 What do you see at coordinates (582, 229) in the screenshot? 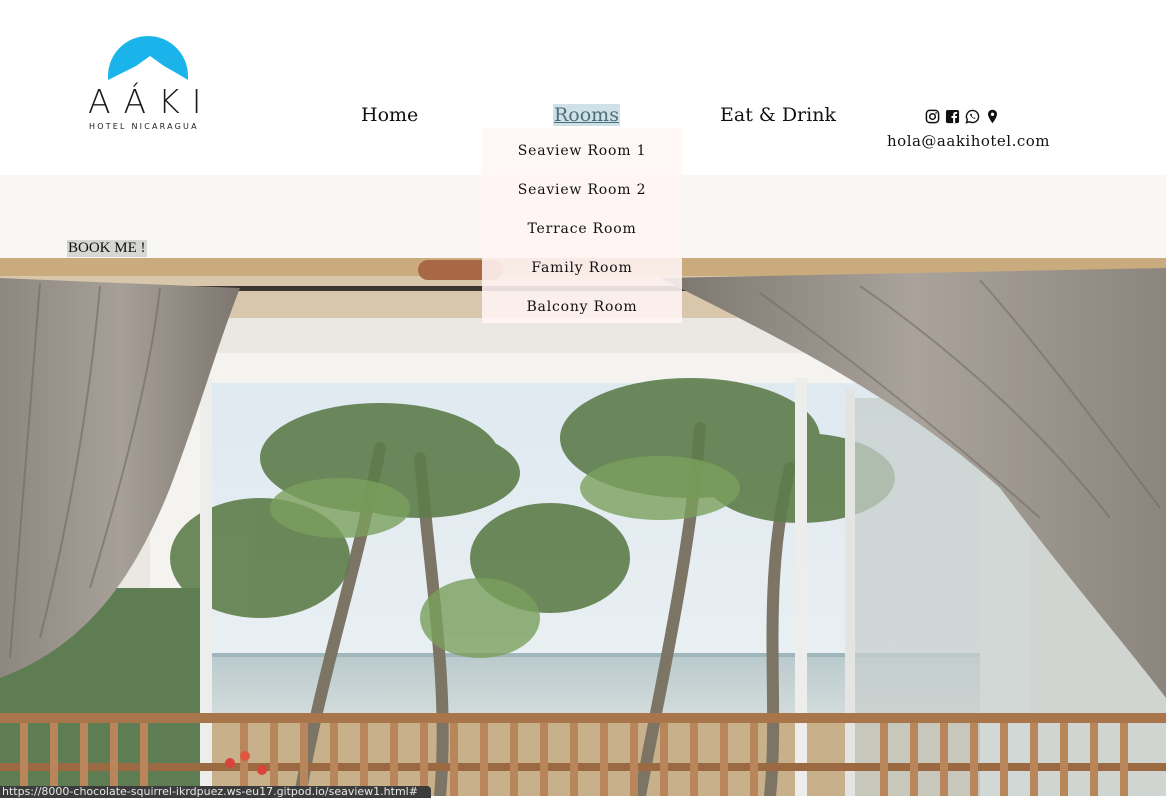
I see `menu-item-terrace-room: Terrace Room` at bounding box center [582, 229].